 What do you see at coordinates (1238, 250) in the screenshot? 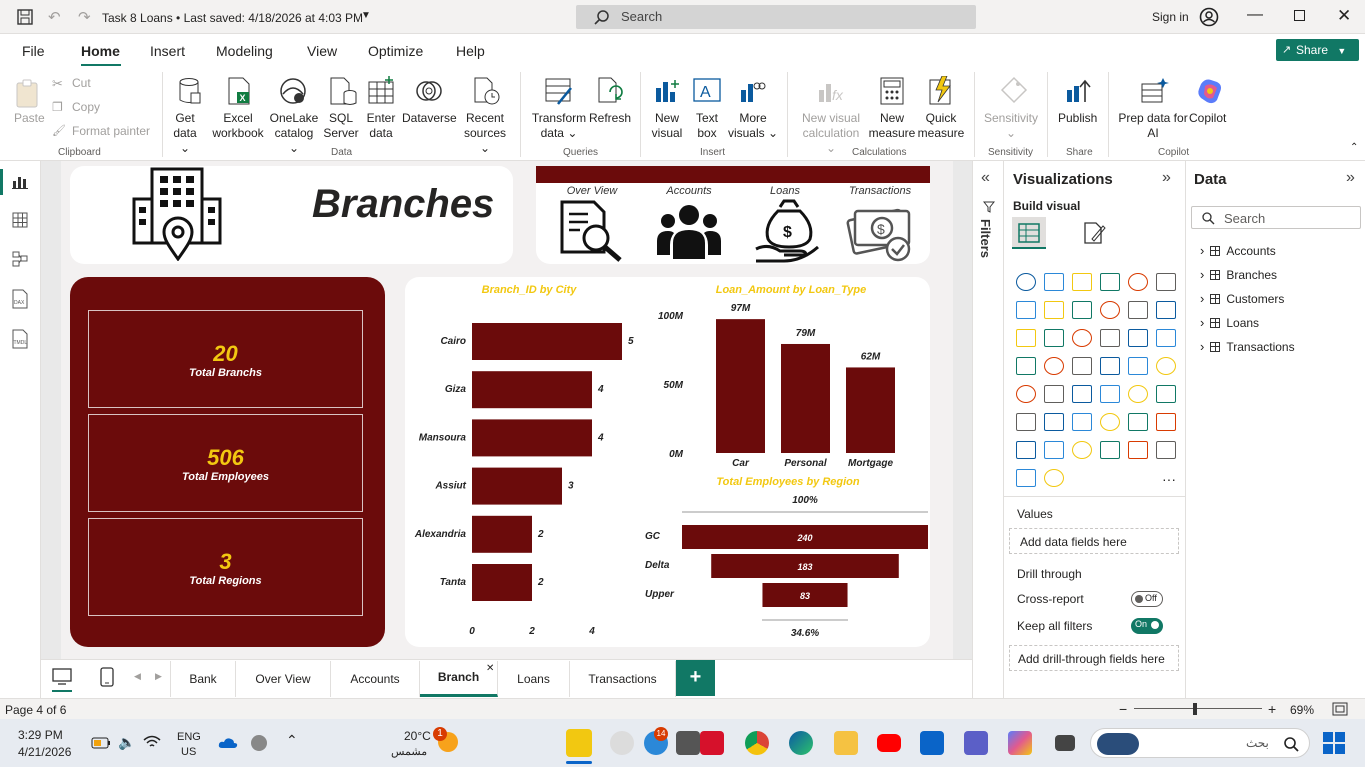
I see `data-table-item: › Accounts` at bounding box center [1238, 250].